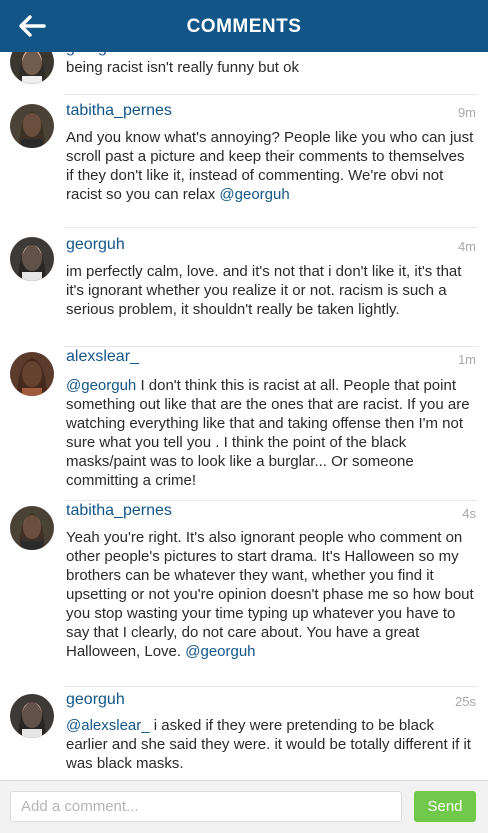 The image size is (488, 833). I want to click on header-bar: COMMENTS, so click(244, 26).